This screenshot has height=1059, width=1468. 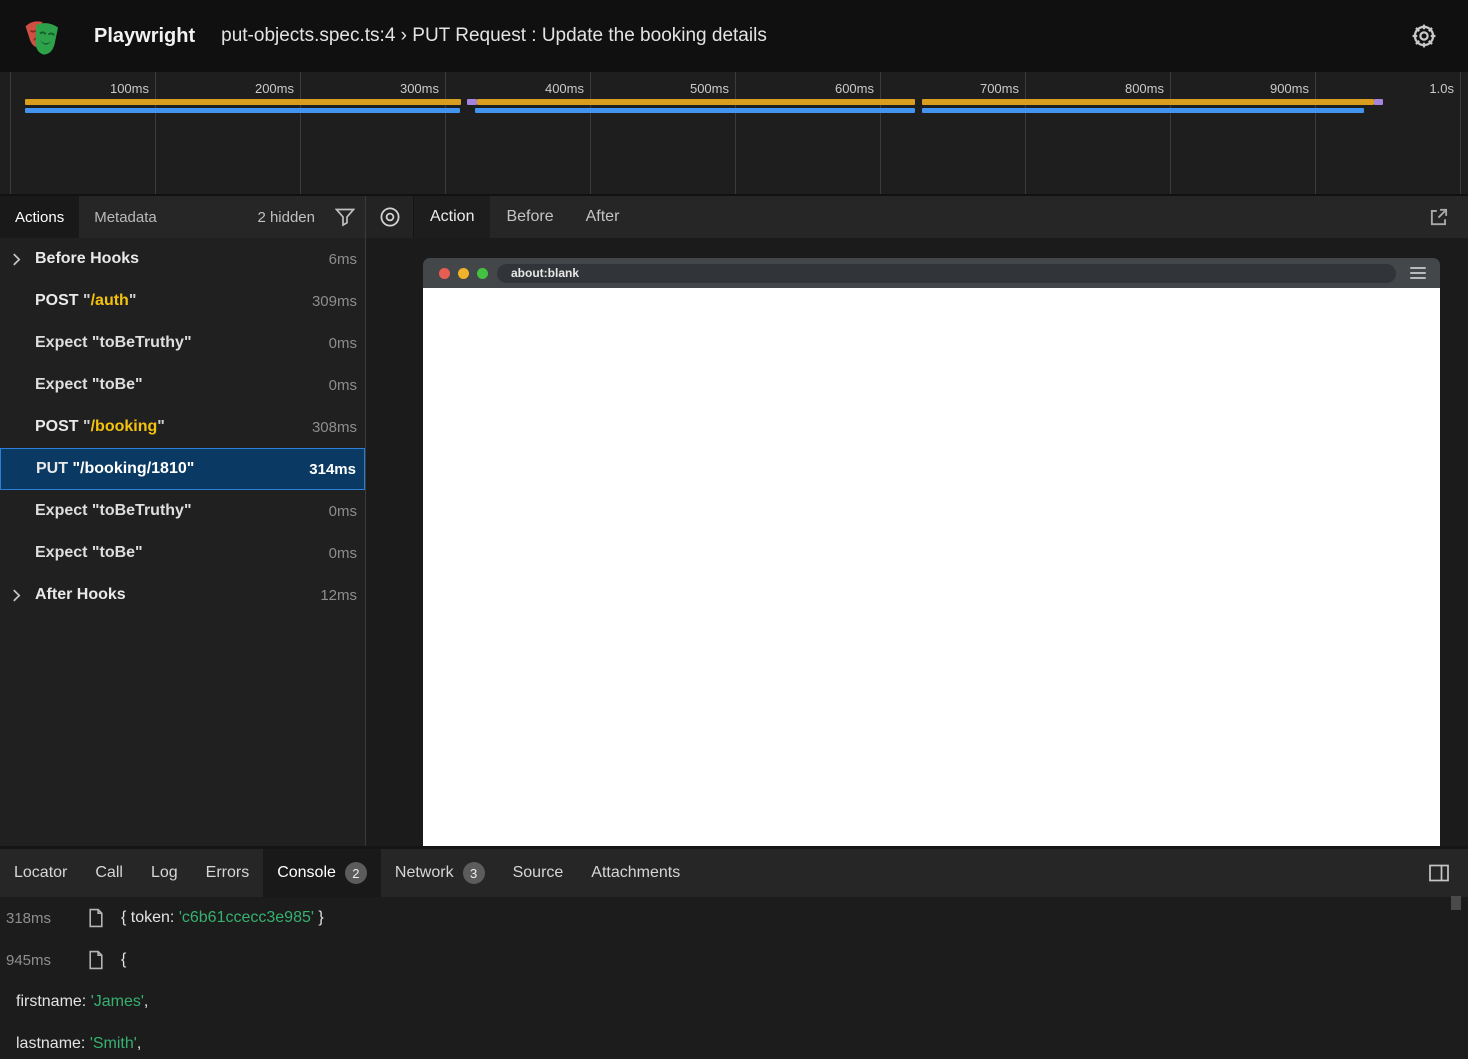 What do you see at coordinates (1439, 217) in the screenshot?
I see `open-external-icon` at bounding box center [1439, 217].